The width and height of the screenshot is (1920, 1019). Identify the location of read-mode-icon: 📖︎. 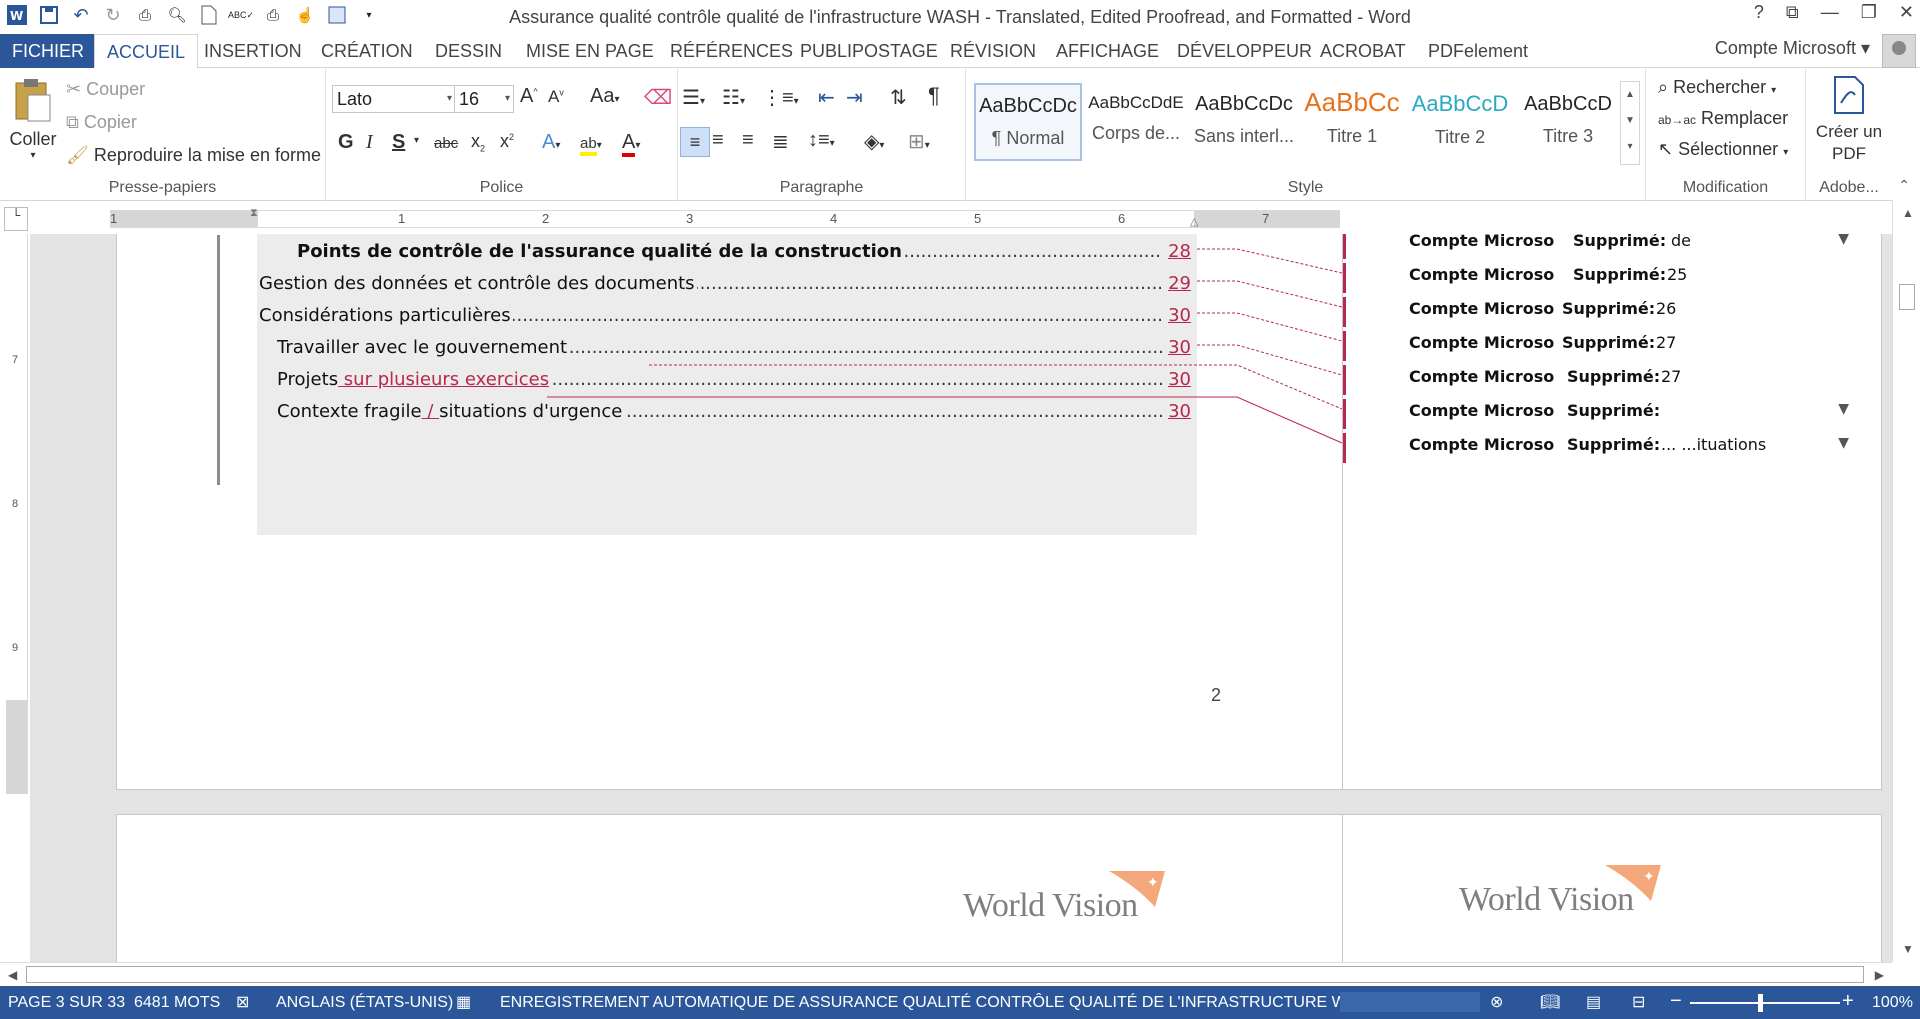
(1550, 1002).